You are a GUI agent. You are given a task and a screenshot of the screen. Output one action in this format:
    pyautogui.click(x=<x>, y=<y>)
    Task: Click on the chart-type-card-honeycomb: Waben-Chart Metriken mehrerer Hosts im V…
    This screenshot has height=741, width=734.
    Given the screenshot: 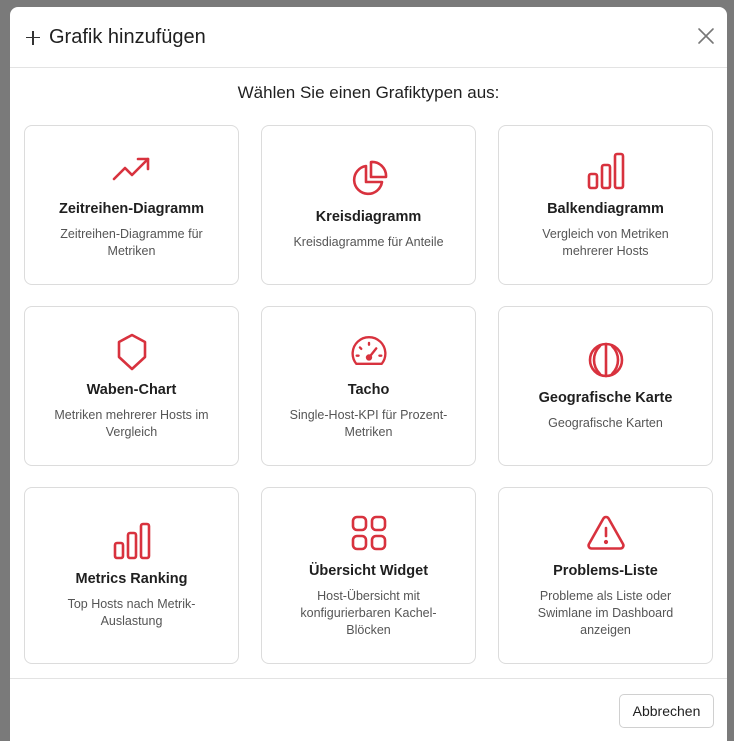 What is the action you would take?
    pyautogui.click(x=131, y=386)
    